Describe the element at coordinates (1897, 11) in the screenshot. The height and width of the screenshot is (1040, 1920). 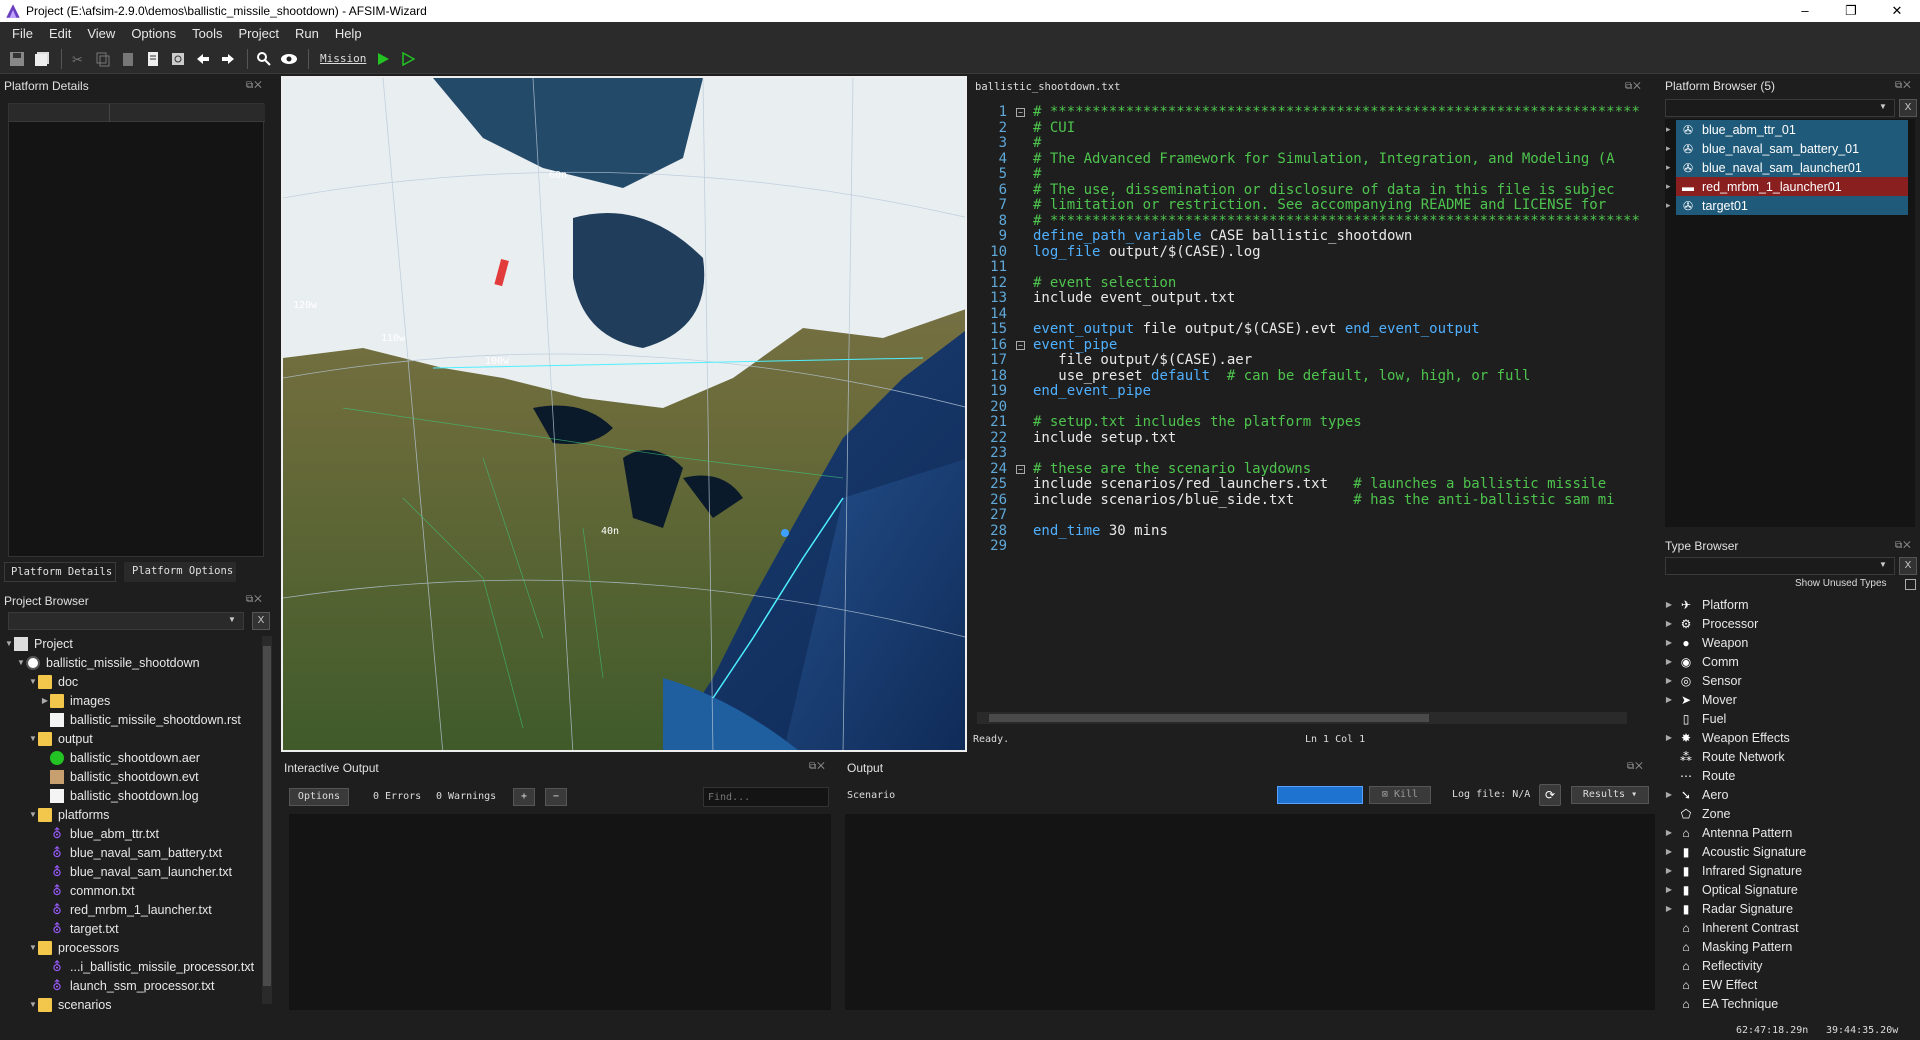
I see `close-button: ✕` at that location.